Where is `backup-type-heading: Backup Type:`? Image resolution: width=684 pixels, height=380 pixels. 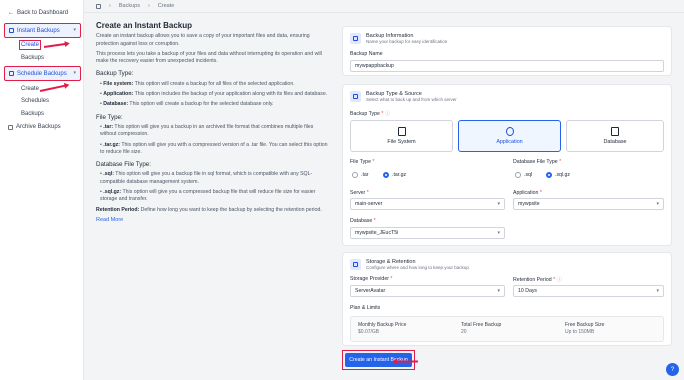
backup-type-heading: Backup Type: is located at coordinates (115, 74).